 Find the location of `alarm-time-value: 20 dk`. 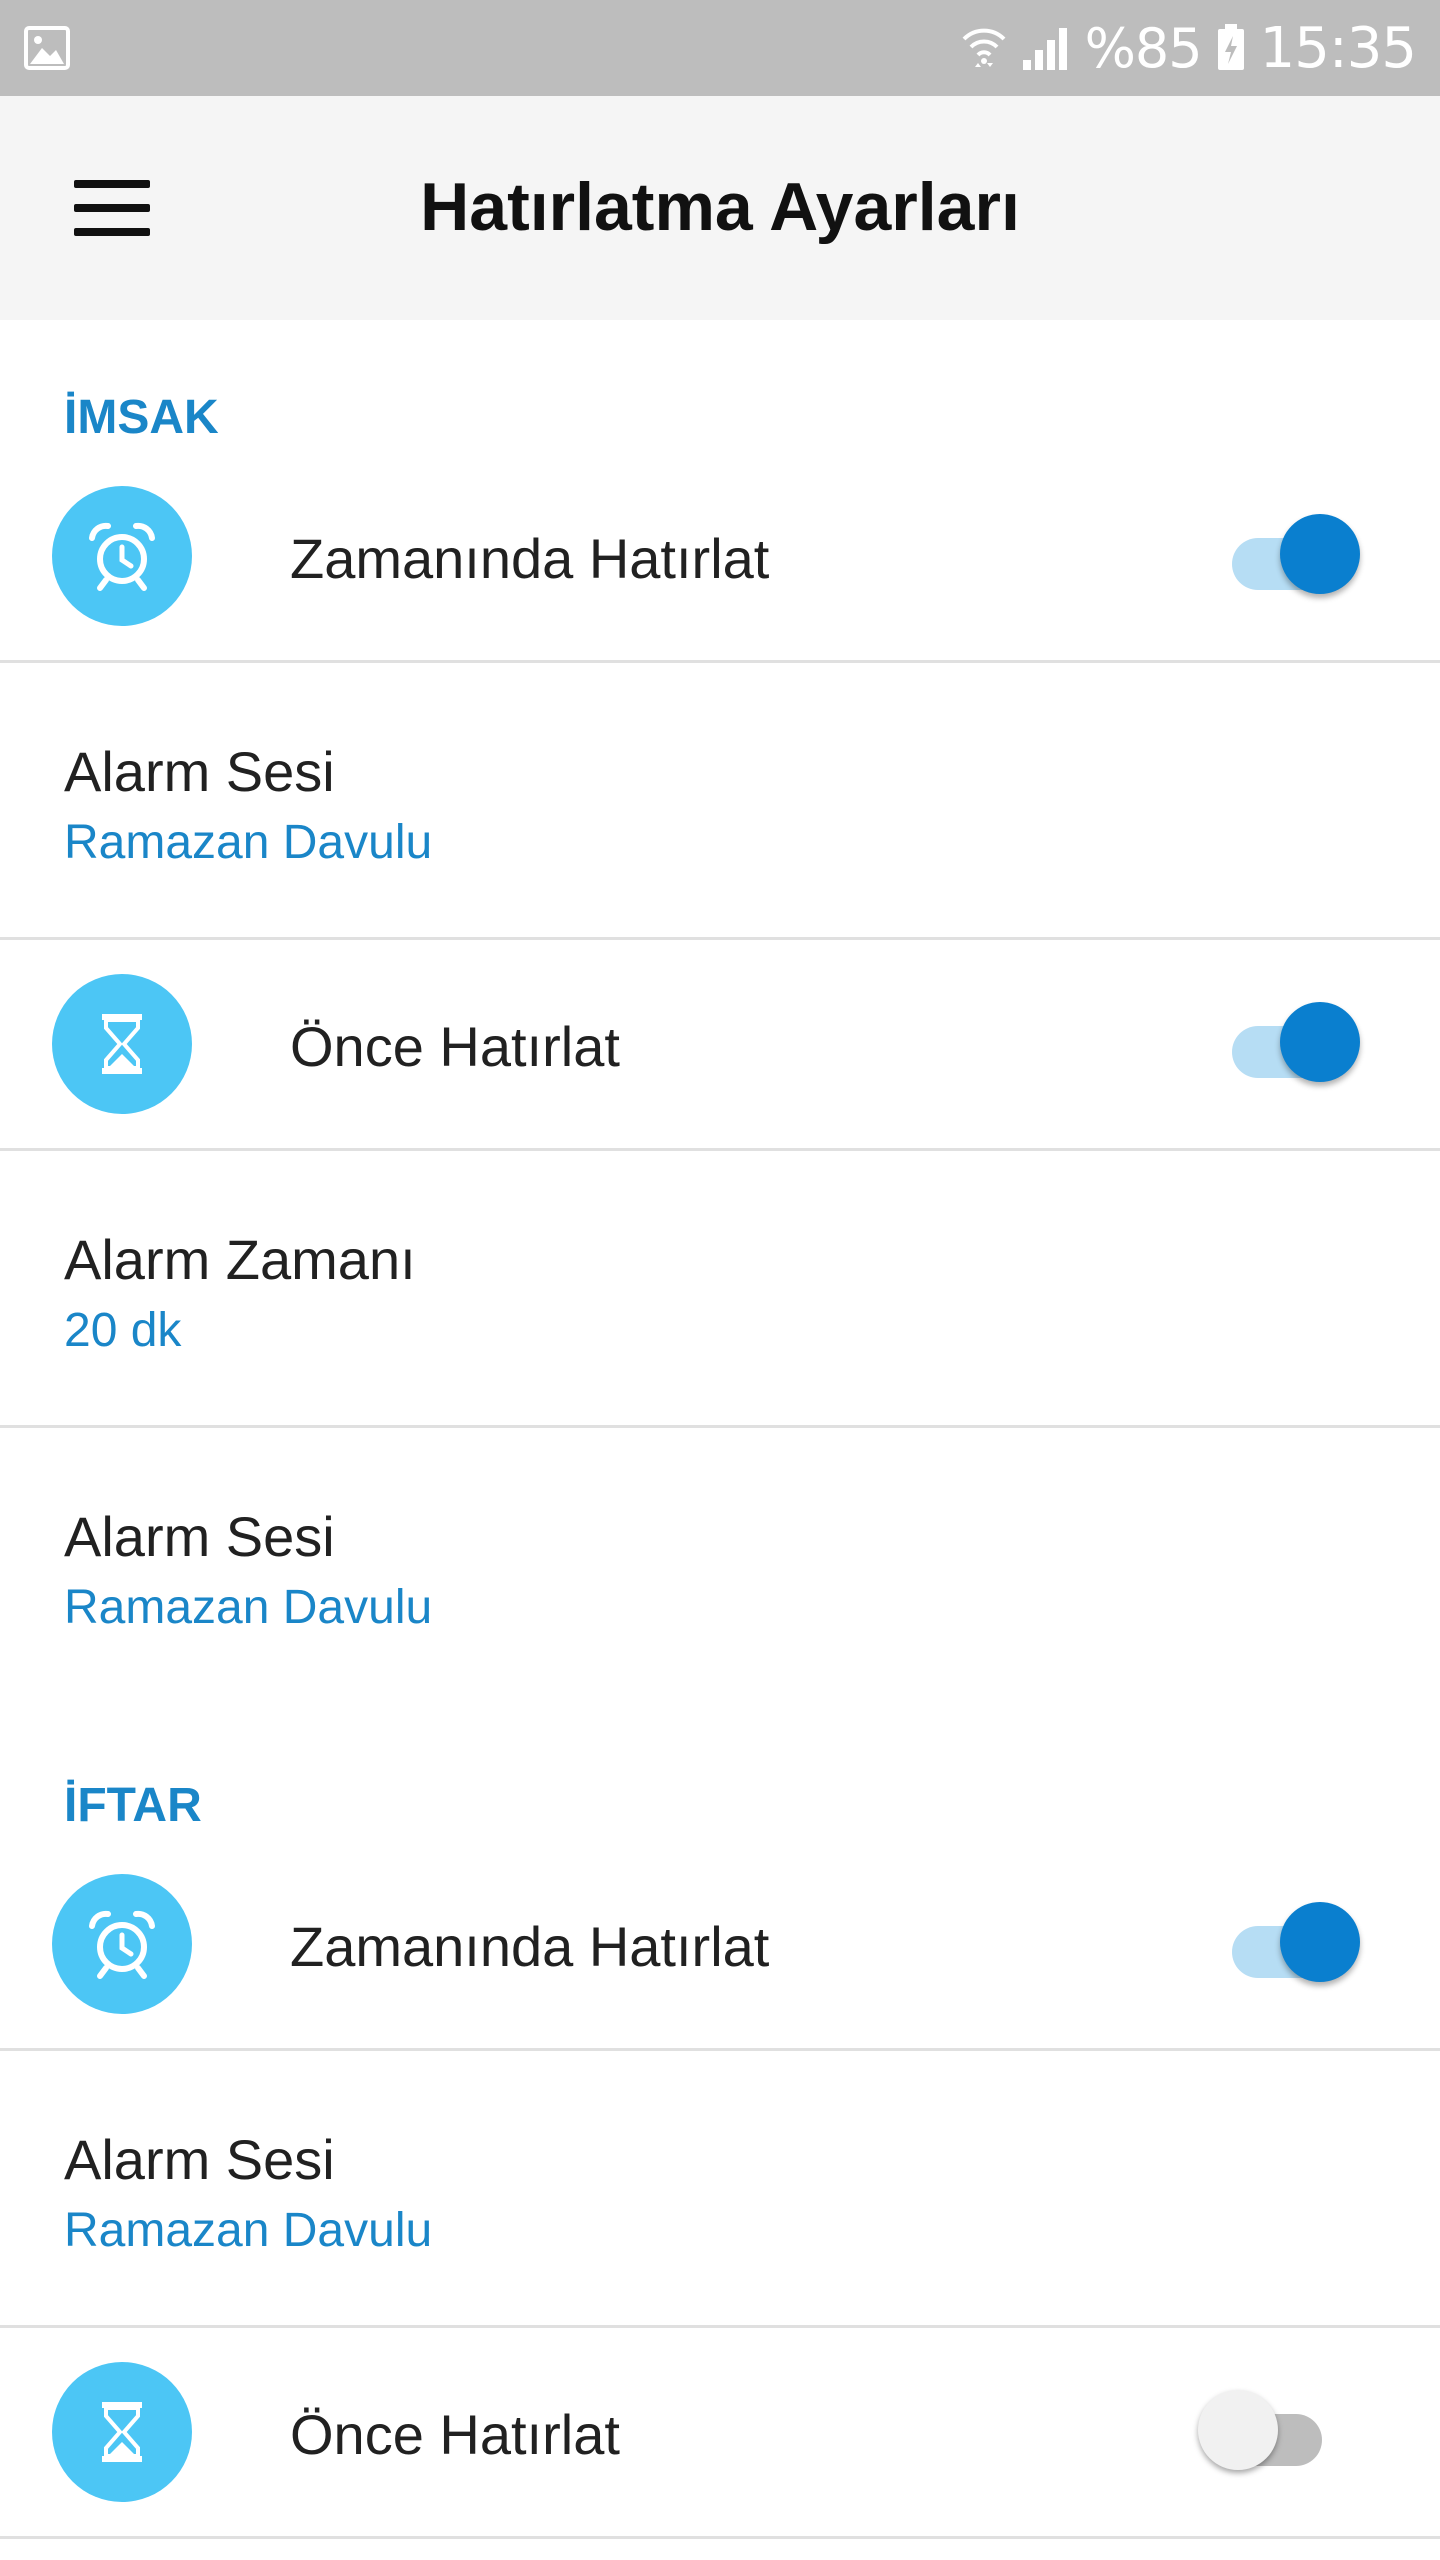

alarm-time-value: 20 dk is located at coordinates (123, 1330).